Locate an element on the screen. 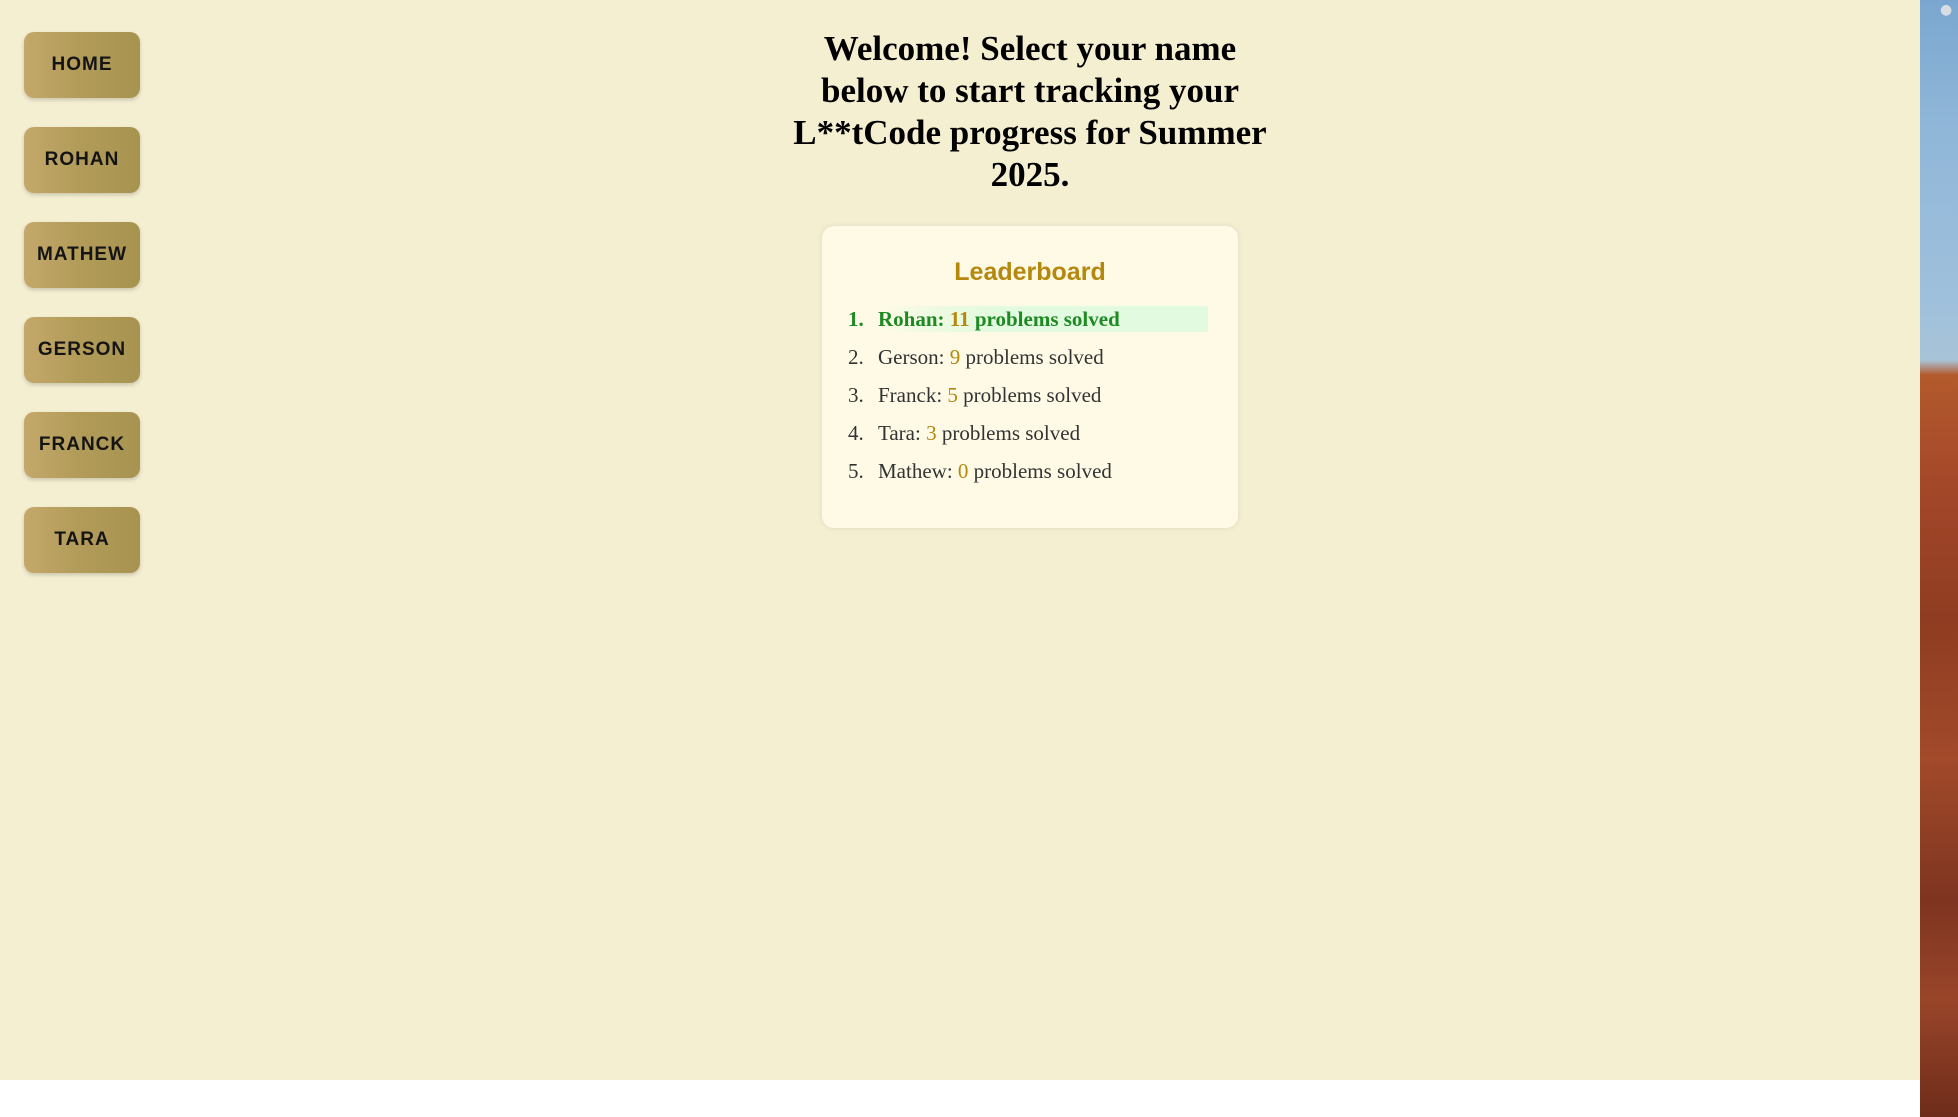 This screenshot has height=1117, width=1958. apple-menu-icon: ● is located at coordinates (1947, 10).